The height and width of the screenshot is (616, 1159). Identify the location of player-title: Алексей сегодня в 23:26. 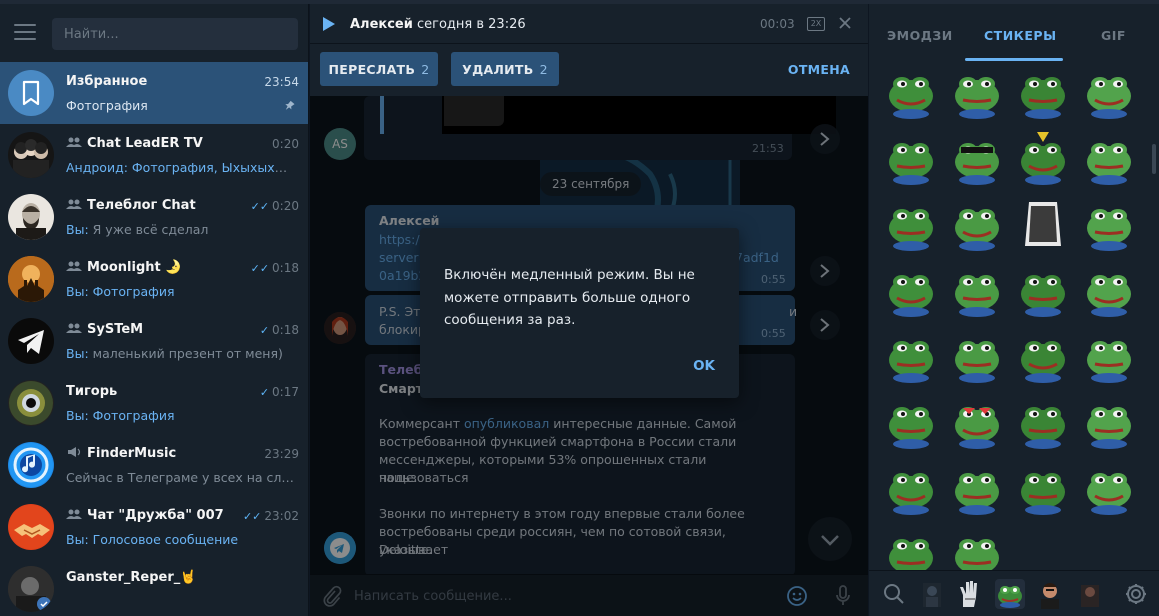
(438, 24).